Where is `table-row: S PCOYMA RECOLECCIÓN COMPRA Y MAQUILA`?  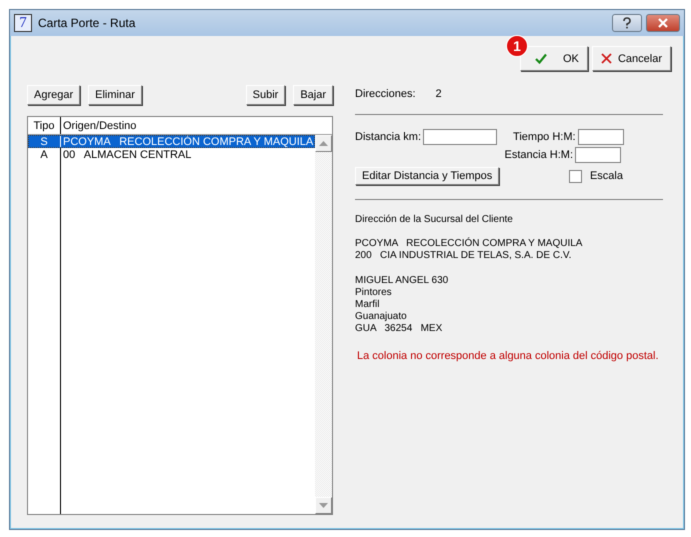
table-row: S PCOYMA RECOLECCIÓN COMPRA Y MAQUILA is located at coordinates (171, 141).